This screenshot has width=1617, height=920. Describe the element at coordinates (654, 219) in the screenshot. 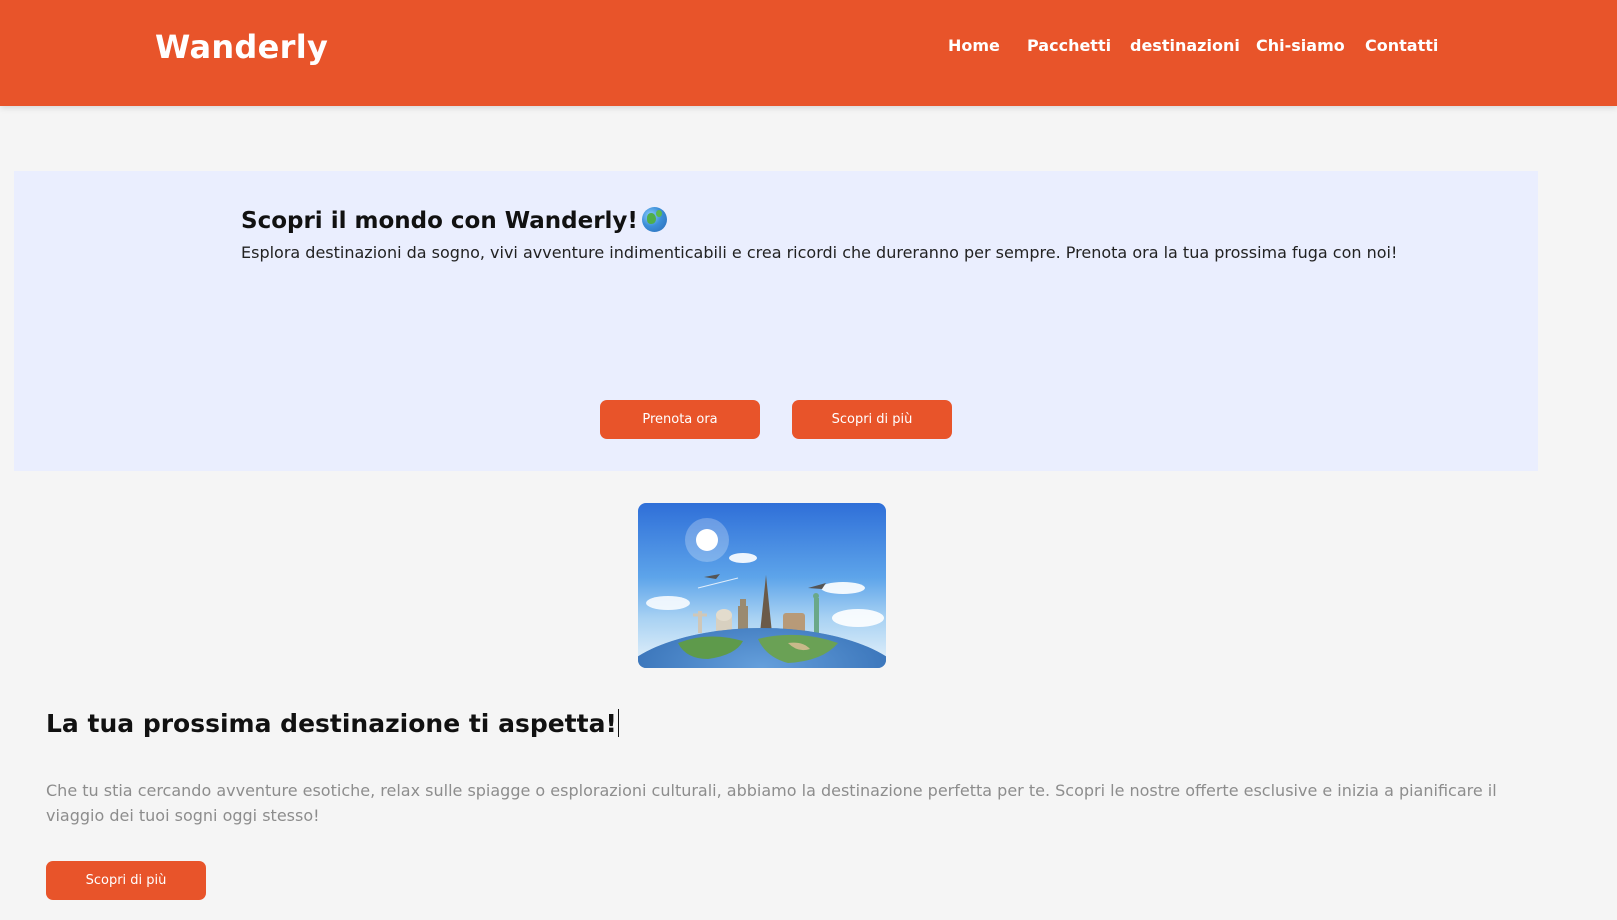

I see `globe-icon` at that location.